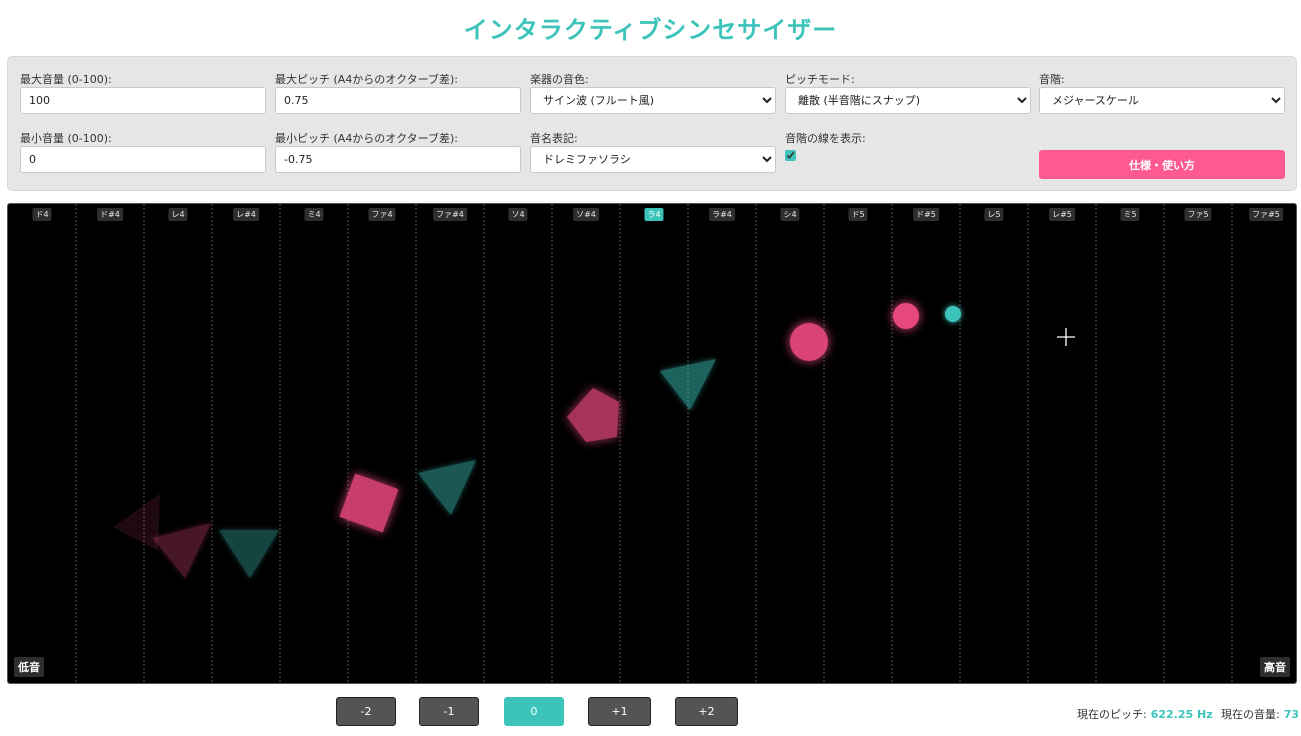 The image size is (1301, 736). I want to click on note-label: ファ#5, so click(1266, 214).